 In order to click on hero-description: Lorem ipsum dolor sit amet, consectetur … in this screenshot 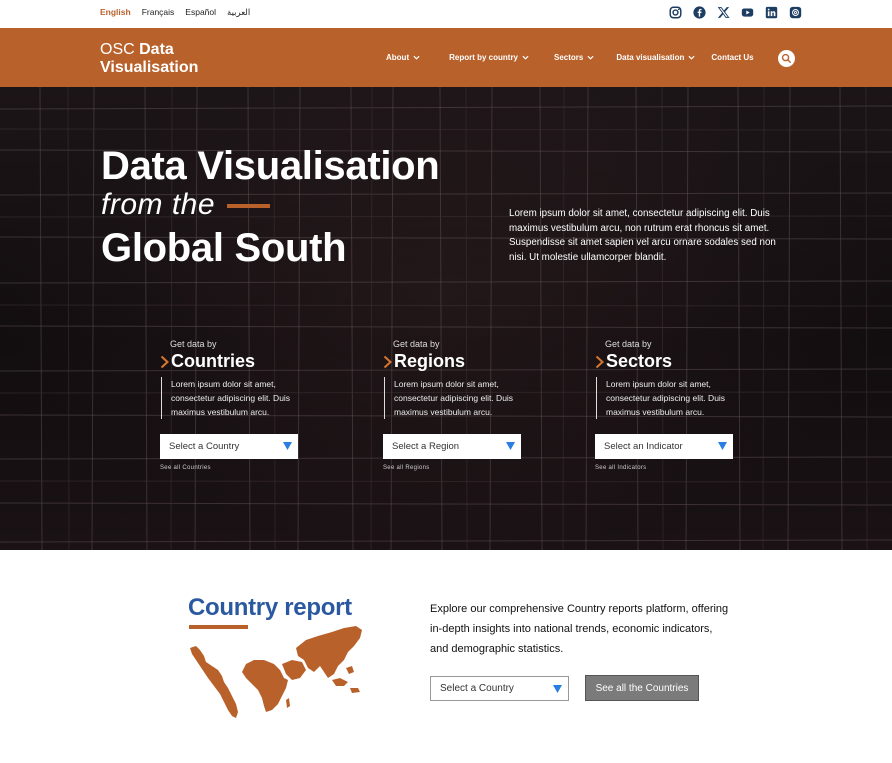, I will do `click(642, 235)`.